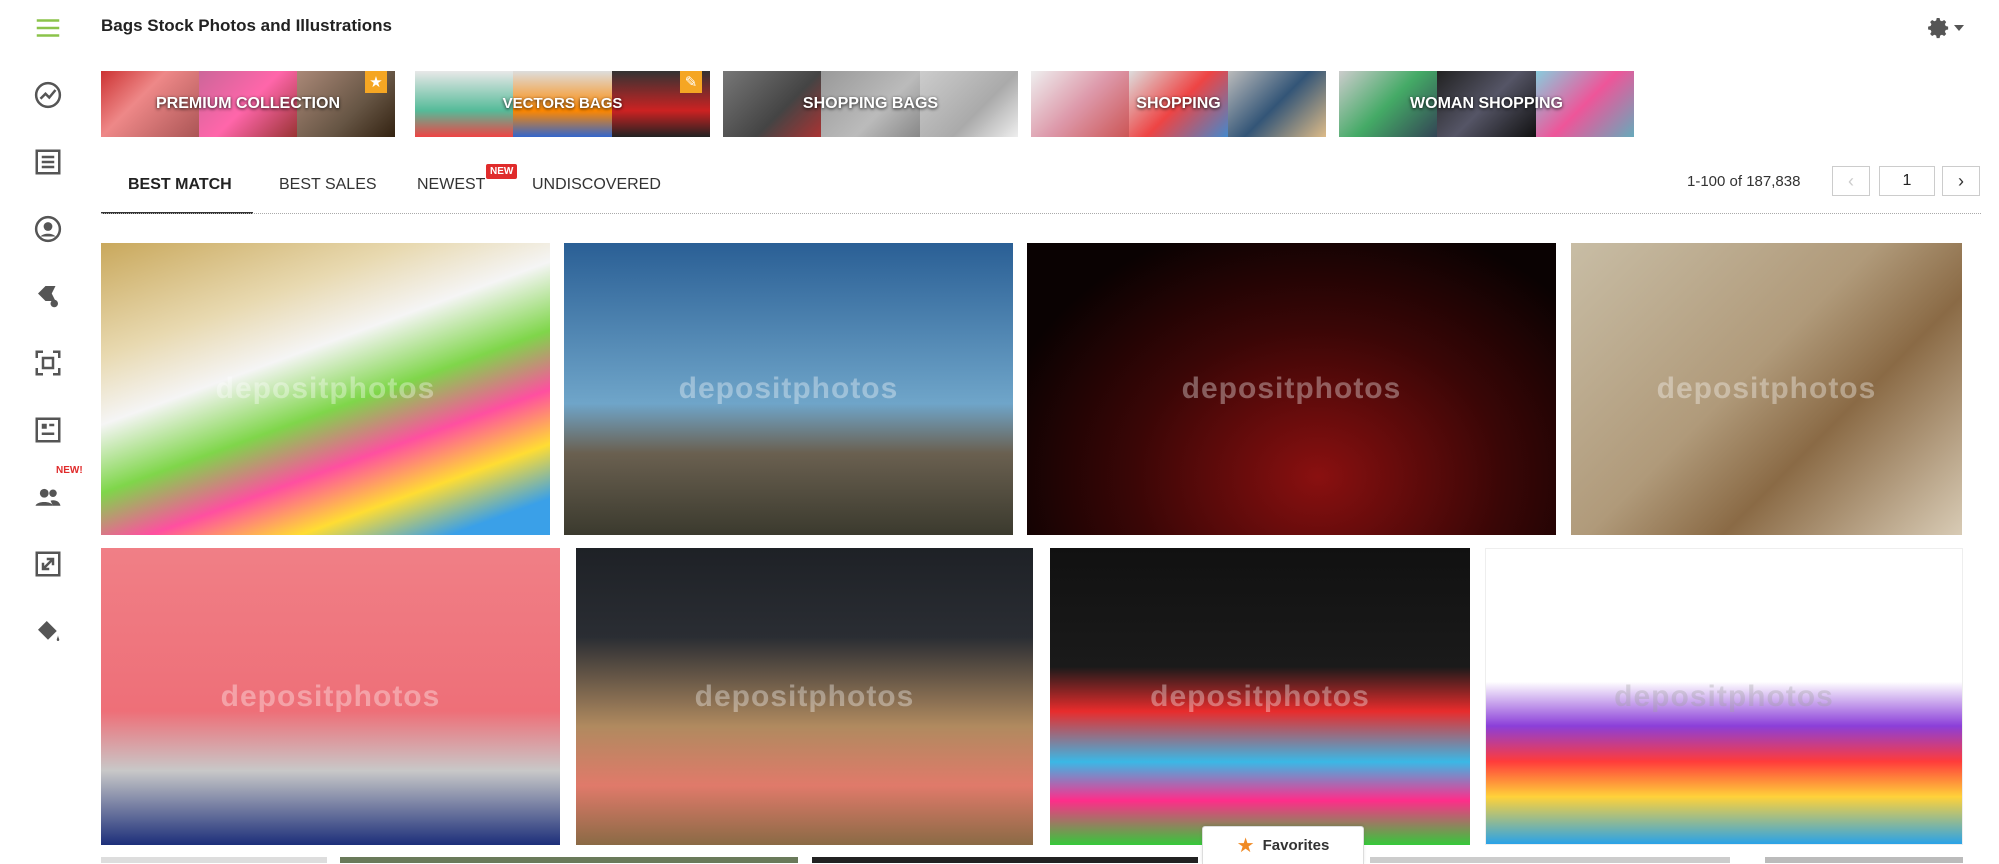 The width and height of the screenshot is (1999, 864). Describe the element at coordinates (328, 185) in the screenshot. I see `tab-best-sales: BEST SALES` at that location.